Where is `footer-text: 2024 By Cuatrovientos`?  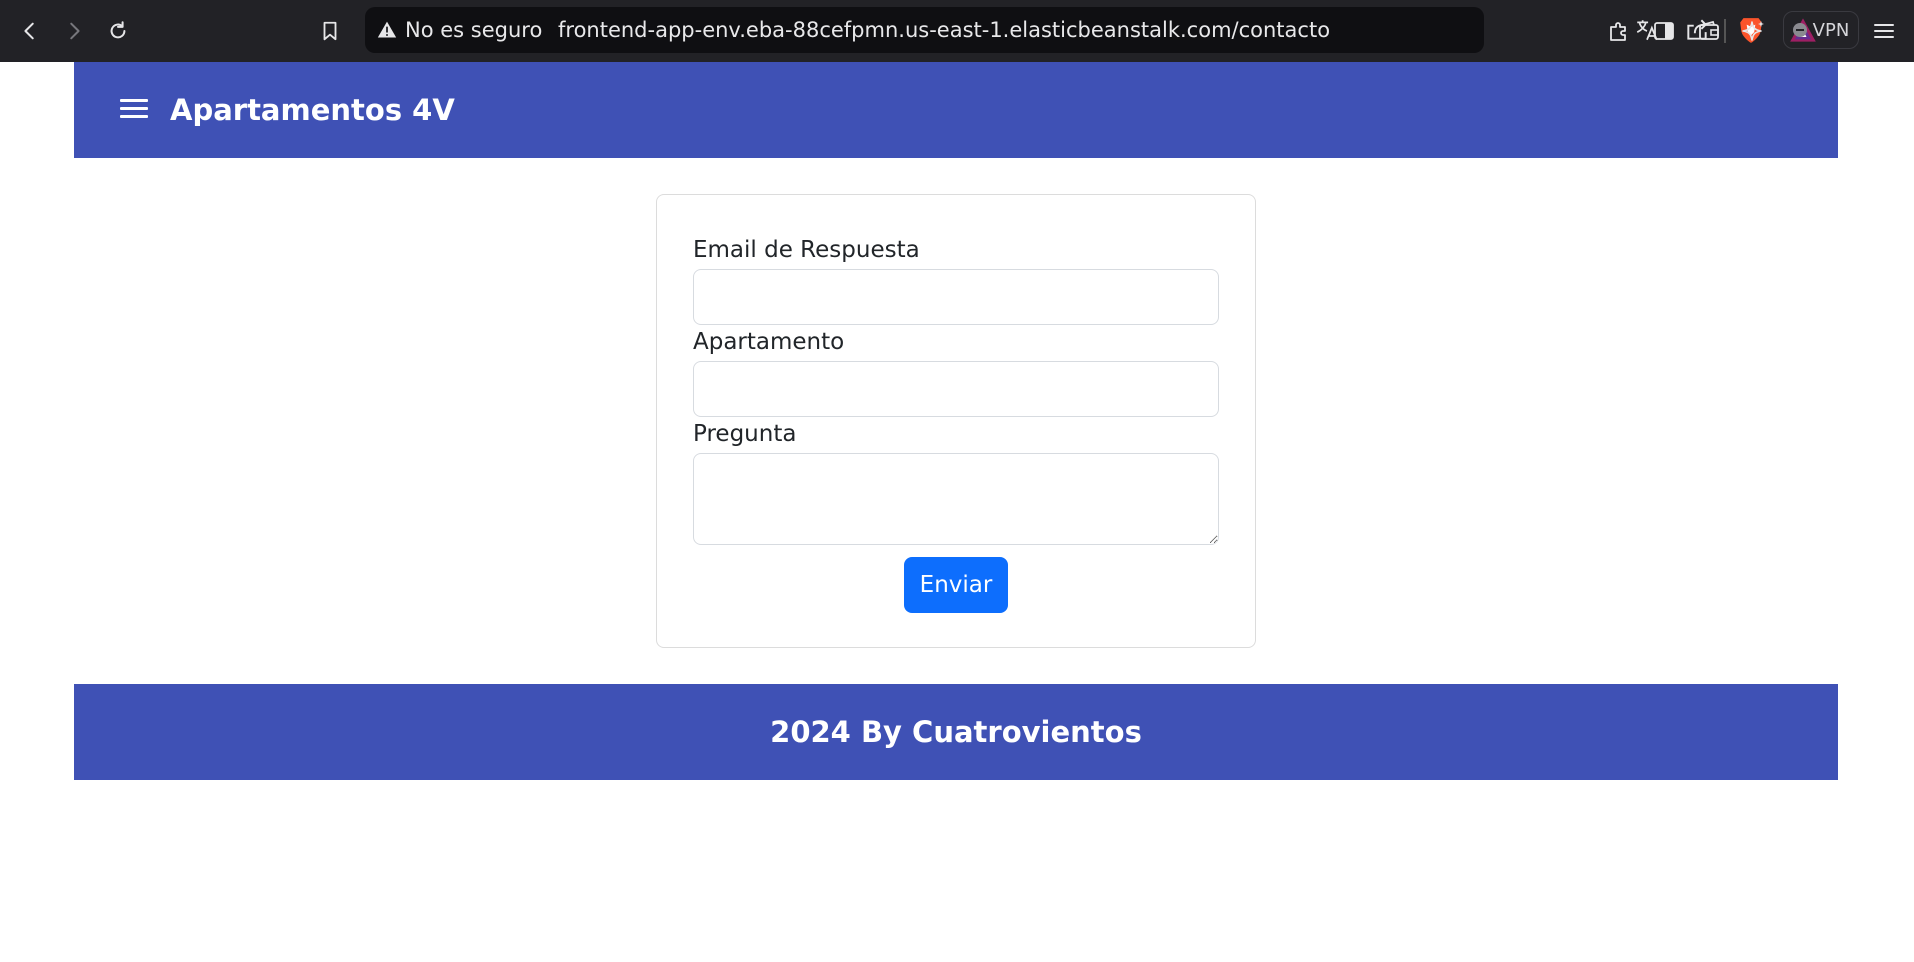 footer-text: 2024 By Cuatrovientos is located at coordinates (956, 732).